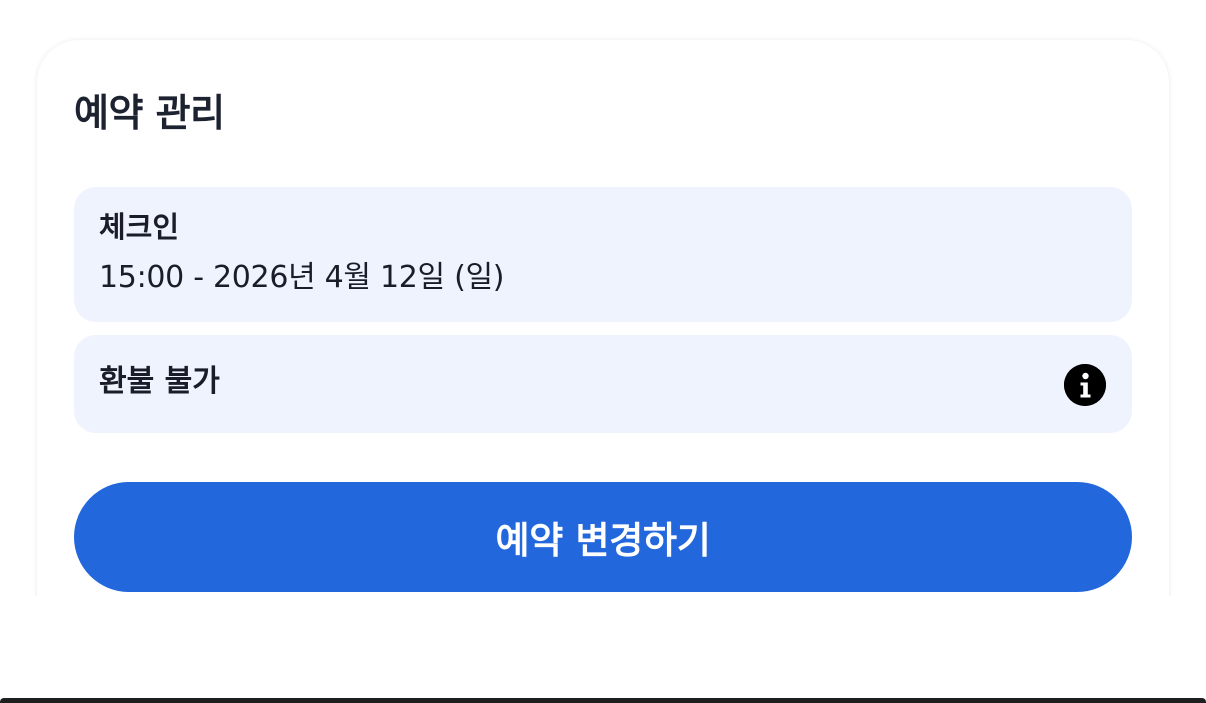 The image size is (1206, 703). I want to click on info-icon, so click(1085, 385).